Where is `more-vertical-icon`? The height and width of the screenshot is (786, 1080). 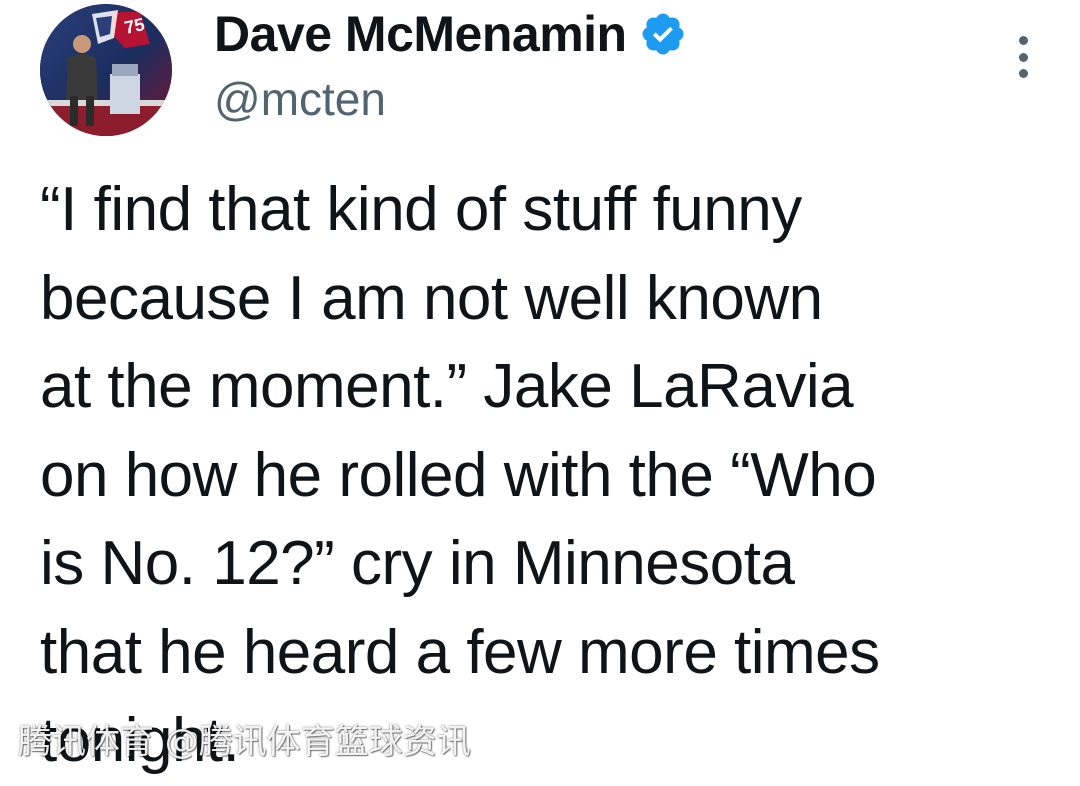 more-vertical-icon is located at coordinates (1023, 40).